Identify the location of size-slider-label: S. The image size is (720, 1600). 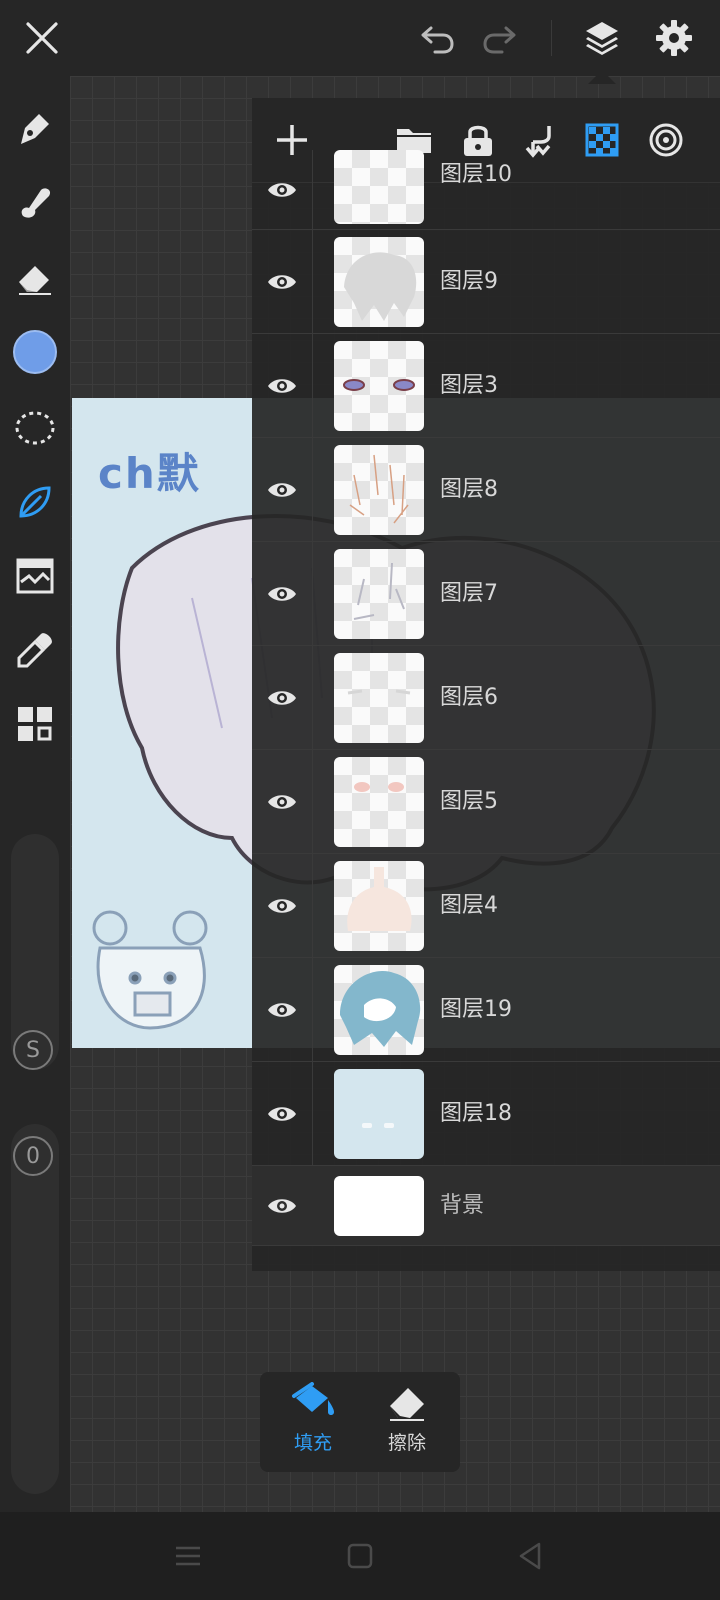
(33, 1050).